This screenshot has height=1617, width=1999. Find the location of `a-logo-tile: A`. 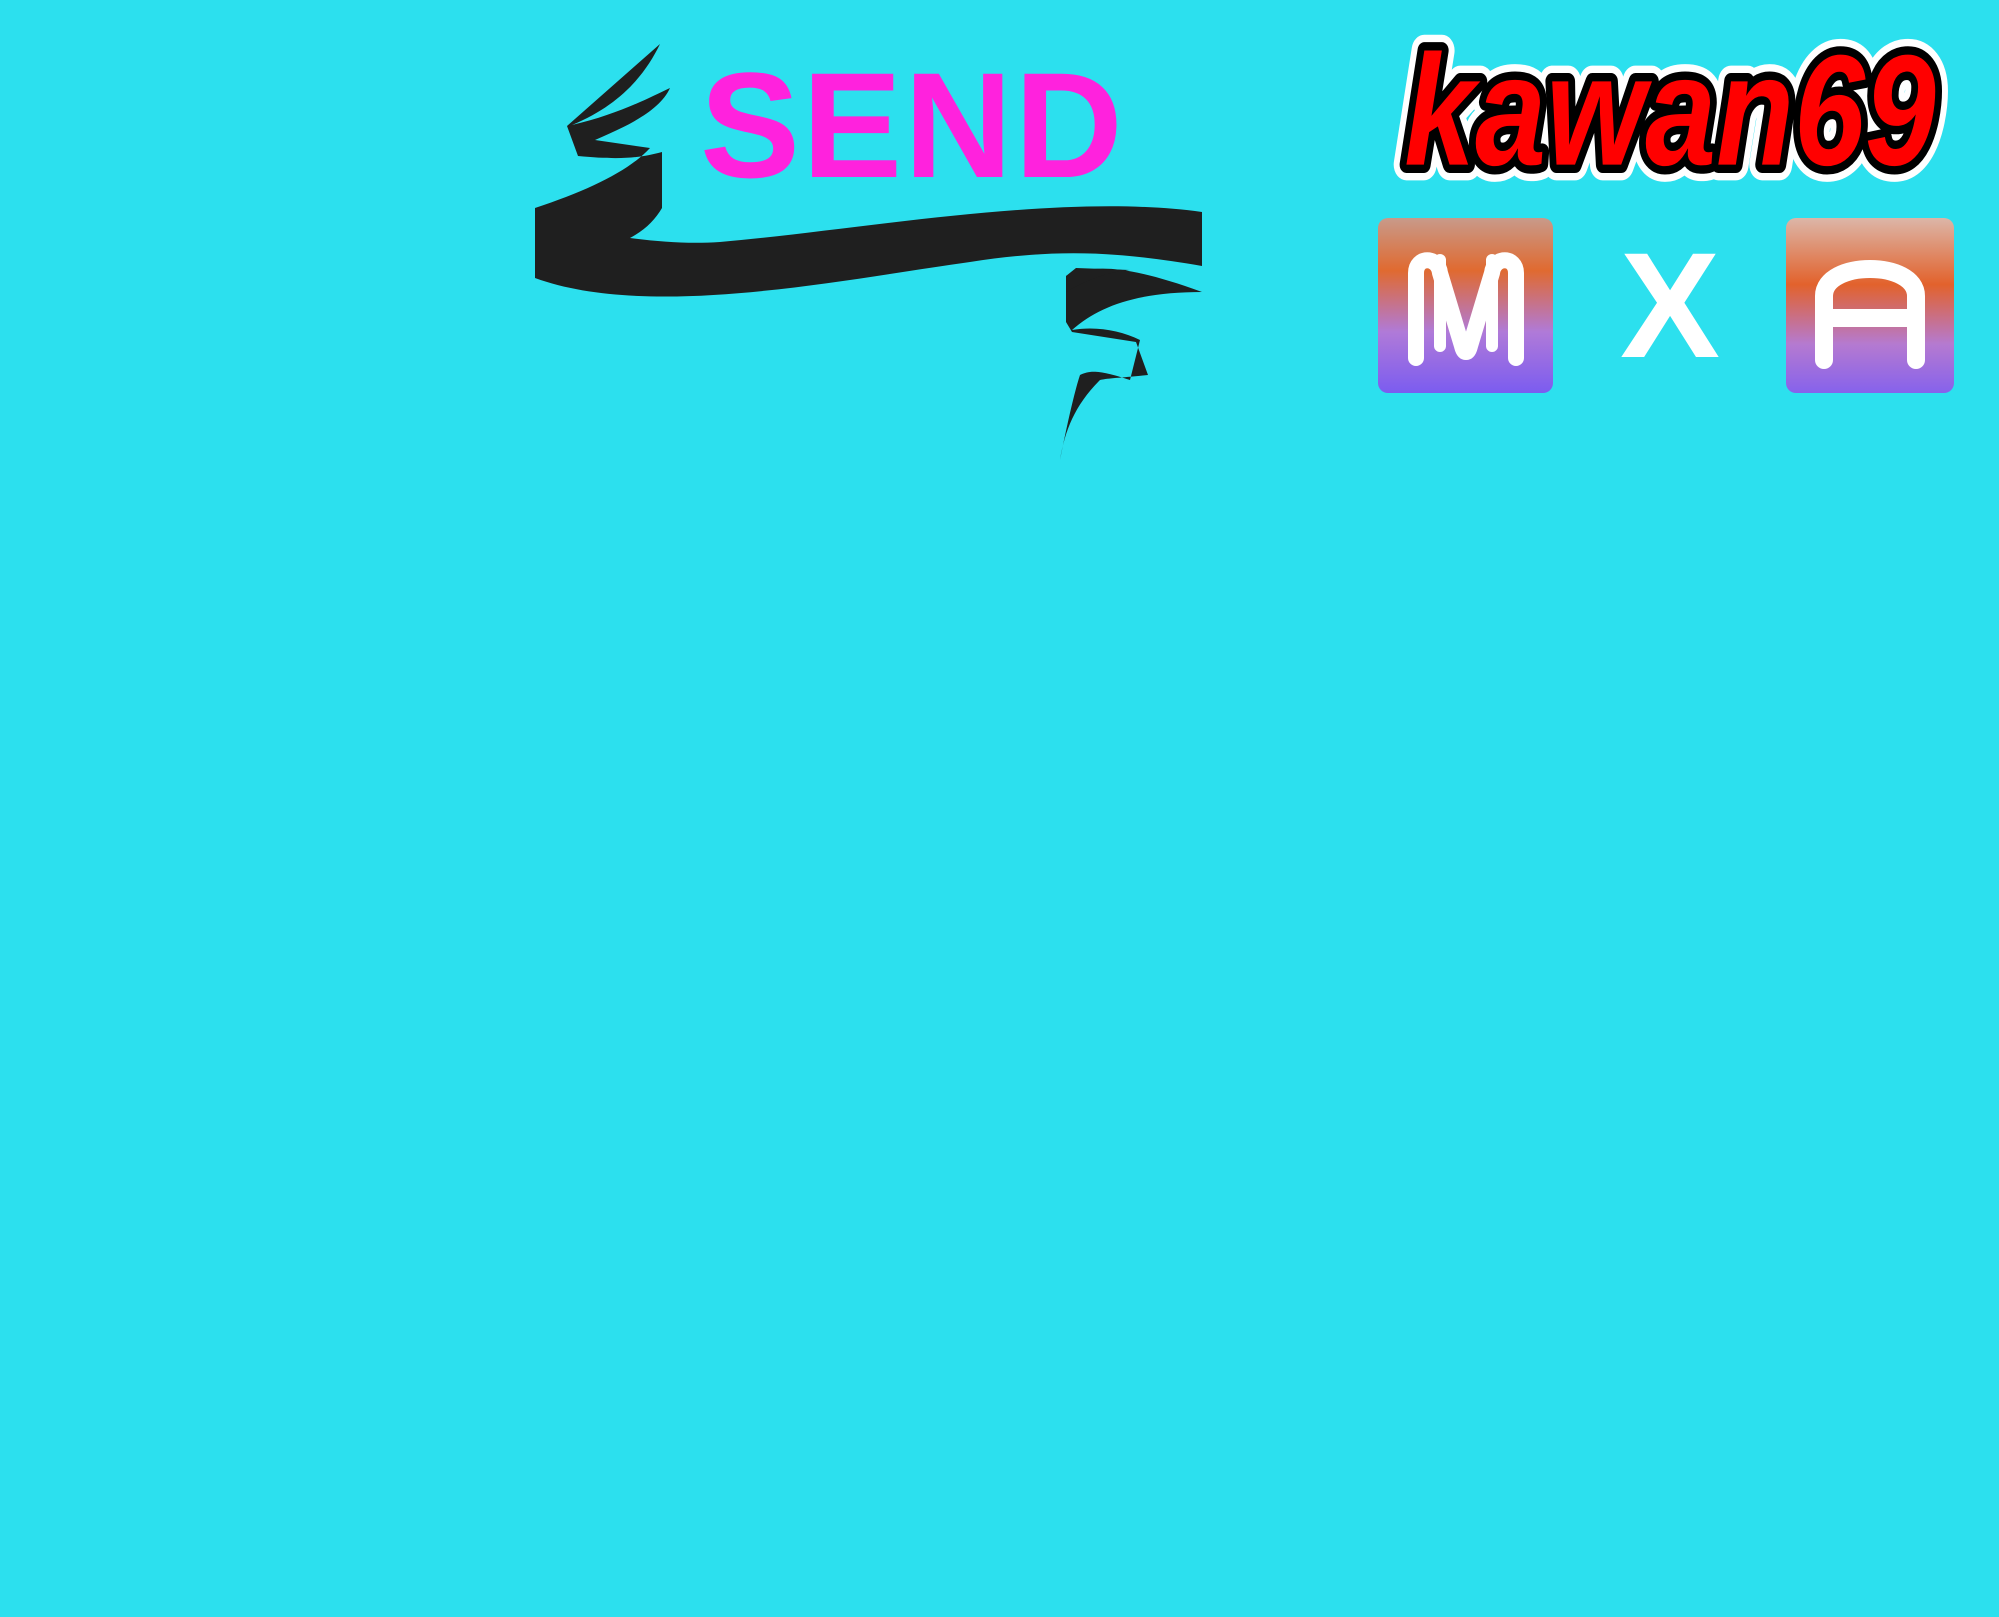

a-logo-tile: A is located at coordinates (1870, 305).